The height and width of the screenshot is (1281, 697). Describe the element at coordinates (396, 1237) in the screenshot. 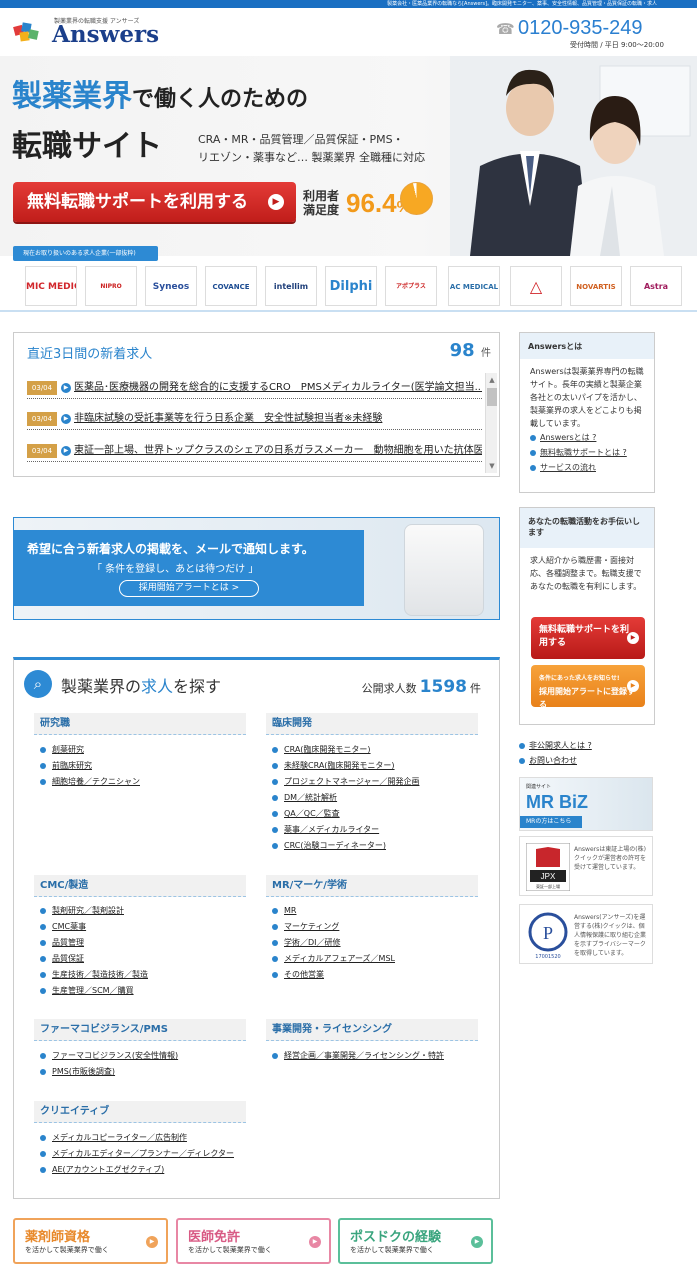

I see `card-title: ポスドクの経験` at that location.